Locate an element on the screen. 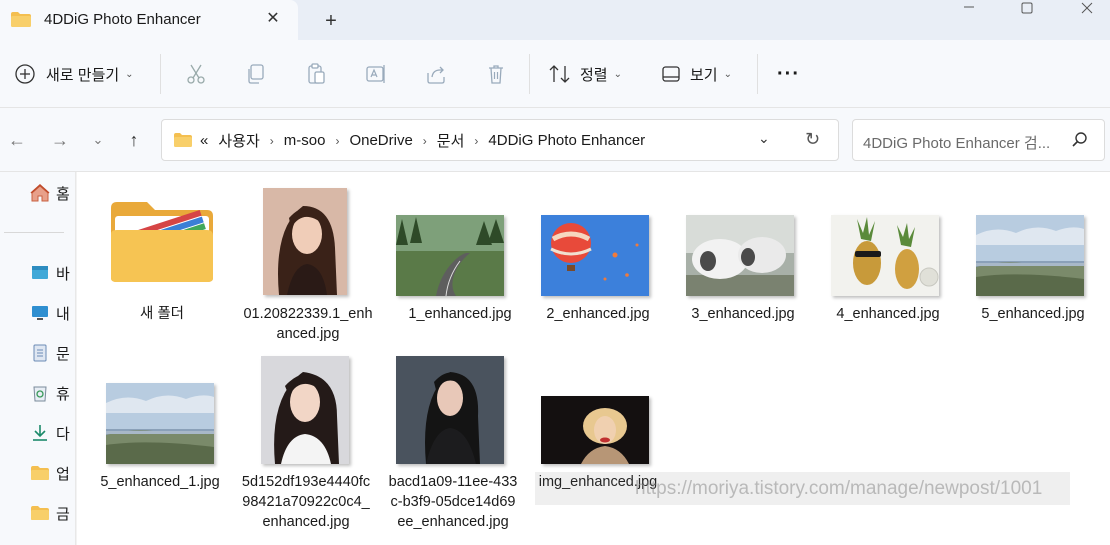  command-bar: 새로 만들기 ⌄ 정렬 ⌄ 보기 ⌄ ··· is located at coordinates (555, 74).